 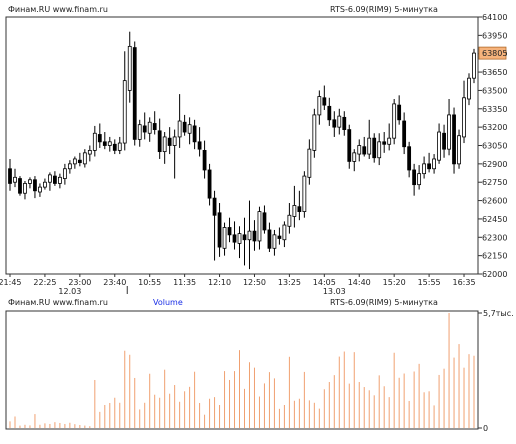 What do you see at coordinates (494, 219) in the screenshot?
I see `price-y-tick-label: 62450` at bounding box center [494, 219].